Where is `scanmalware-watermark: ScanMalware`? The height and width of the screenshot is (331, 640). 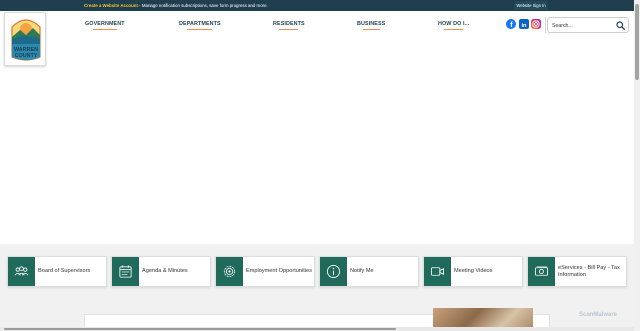
scanmalware-watermark: ScanMalware is located at coordinates (598, 315).